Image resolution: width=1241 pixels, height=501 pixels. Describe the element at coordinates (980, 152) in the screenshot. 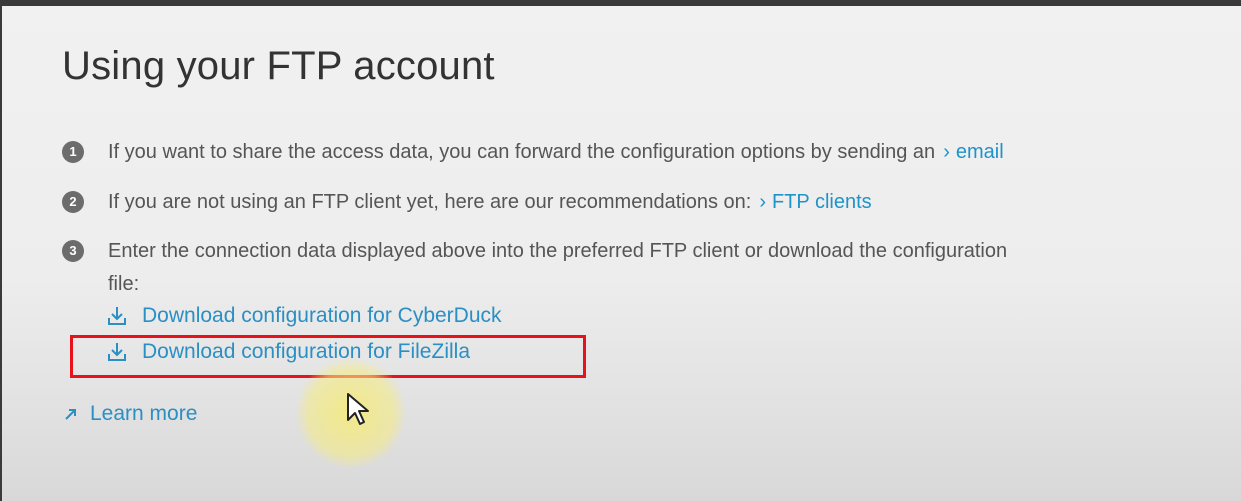

I see `email-link: email` at that location.